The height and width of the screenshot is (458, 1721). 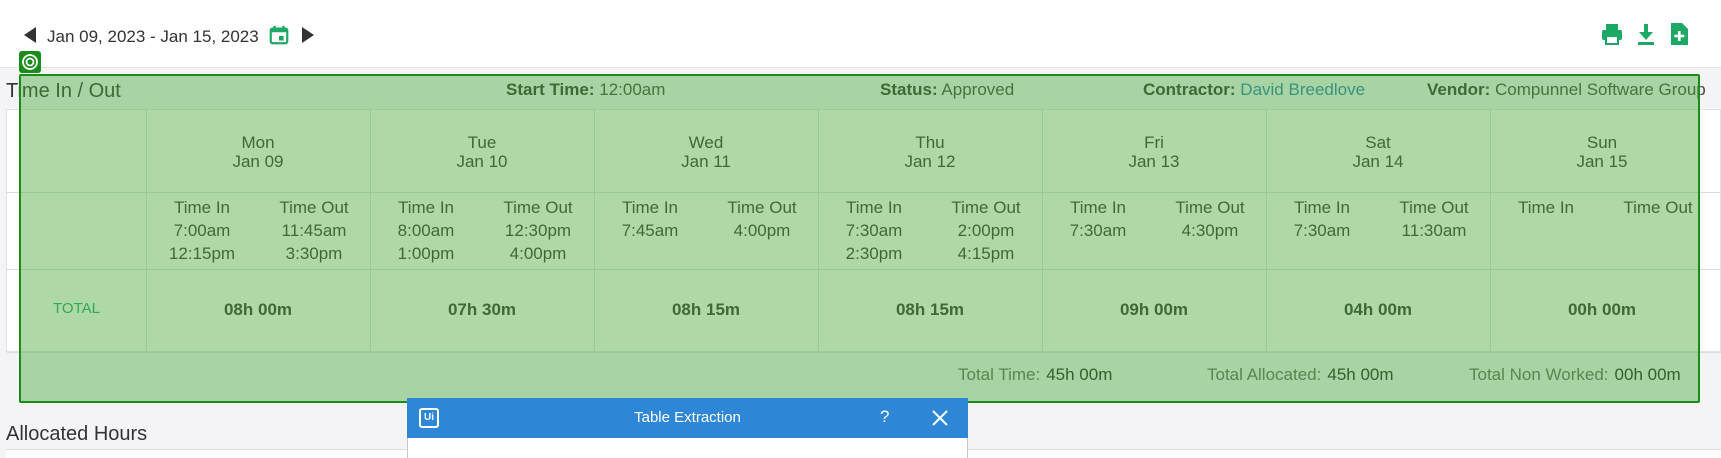 What do you see at coordinates (308, 35) in the screenshot?
I see `next-arrow-icon` at bounding box center [308, 35].